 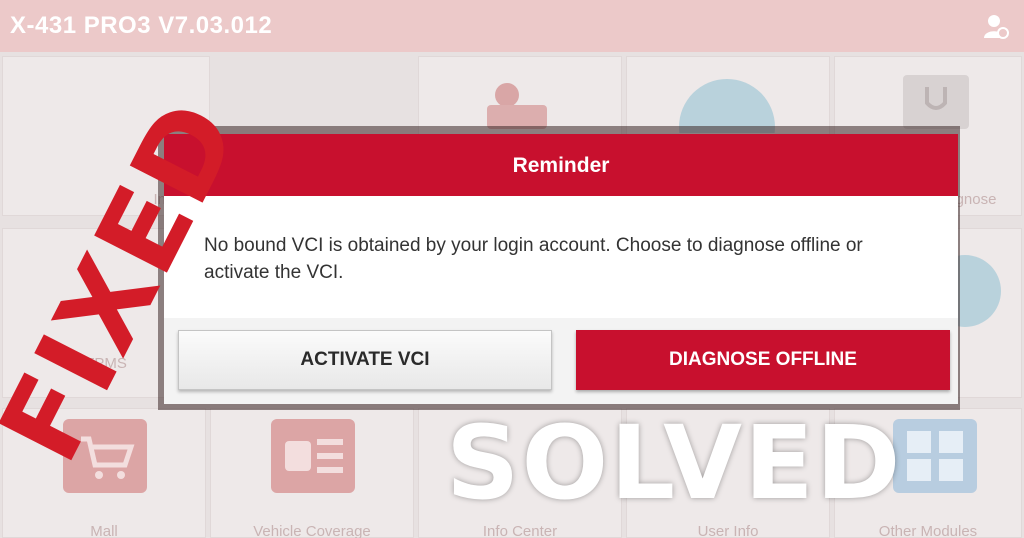 What do you see at coordinates (928, 530) in the screenshot?
I see `module-label: Other Modules` at bounding box center [928, 530].